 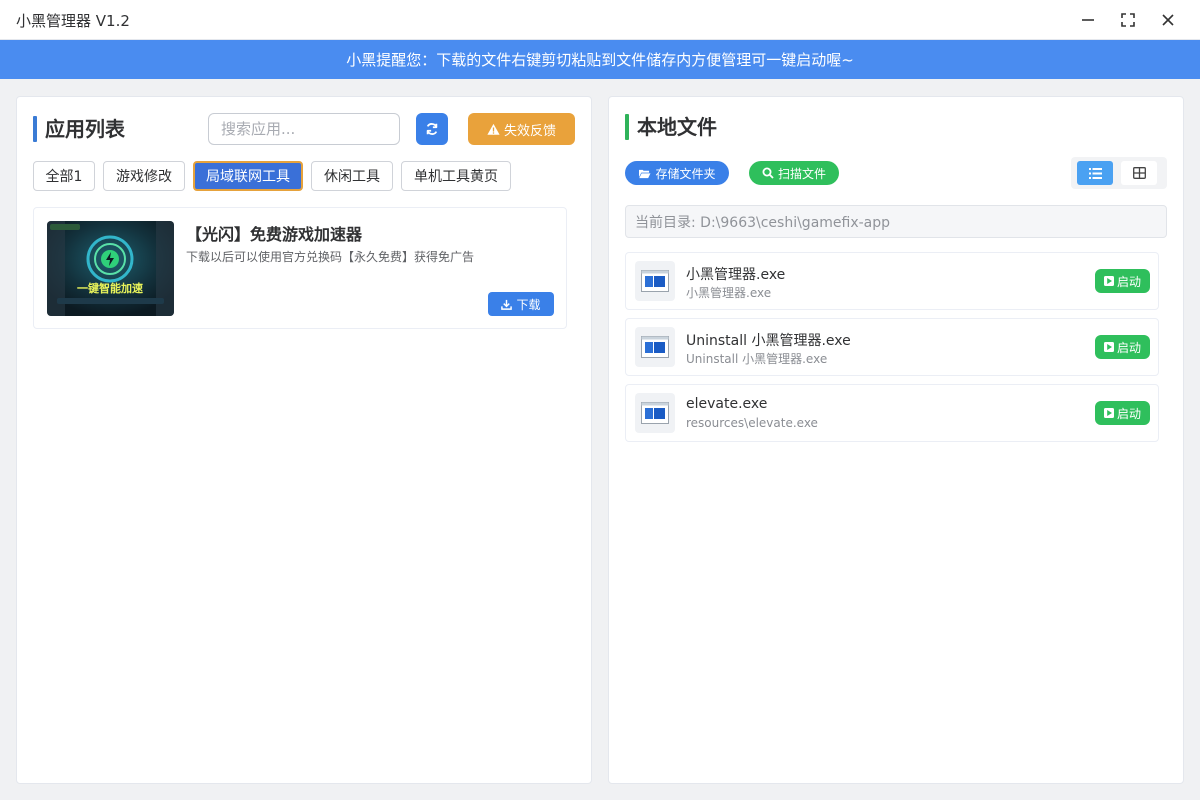 I want to click on warning-icon, so click(x=493, y=129).